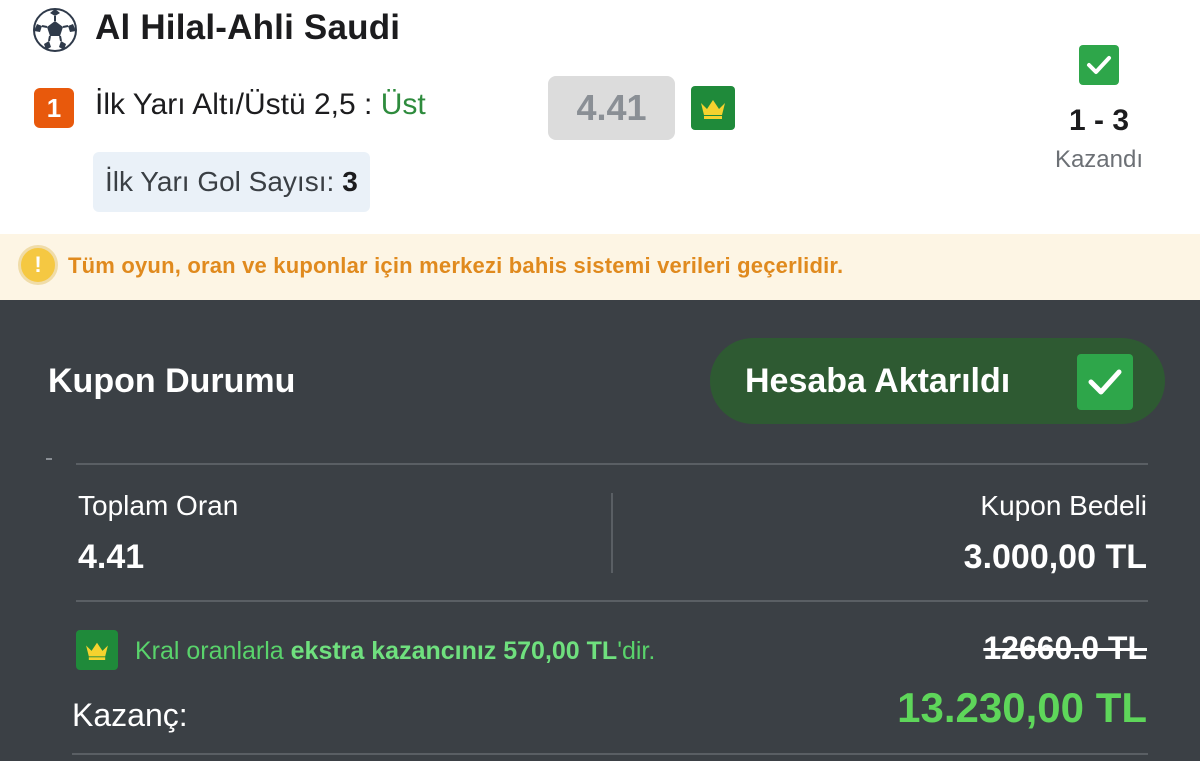 Image resolution: width=1200 pixels, height=761 pixels. I want to click on total-odds-label: Toplam Oran, so click(158, 505).